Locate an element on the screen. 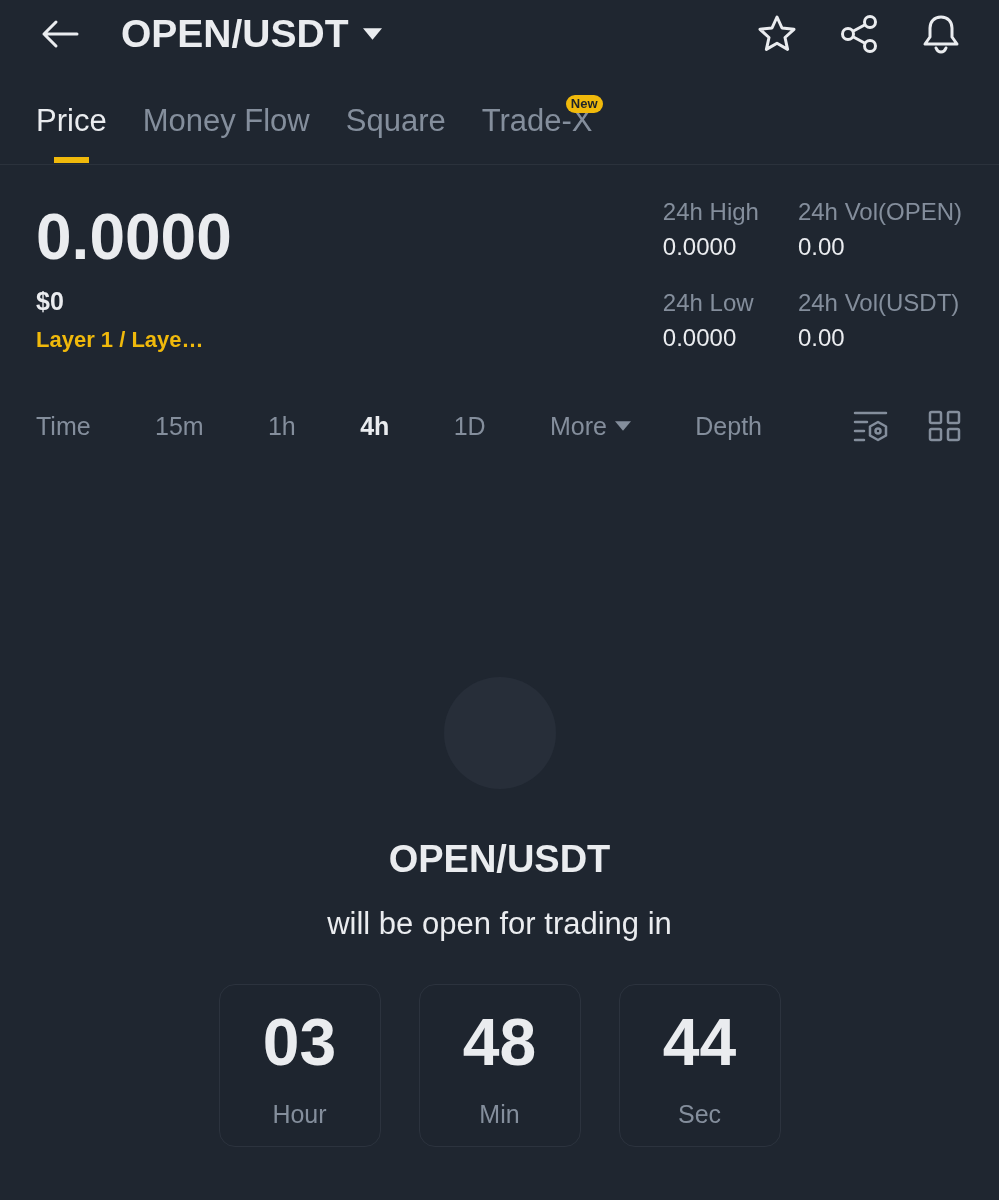 The width and height of the screenshot is (999, 1200). last-price: 0.0000 is located at coordinates (134, 237).